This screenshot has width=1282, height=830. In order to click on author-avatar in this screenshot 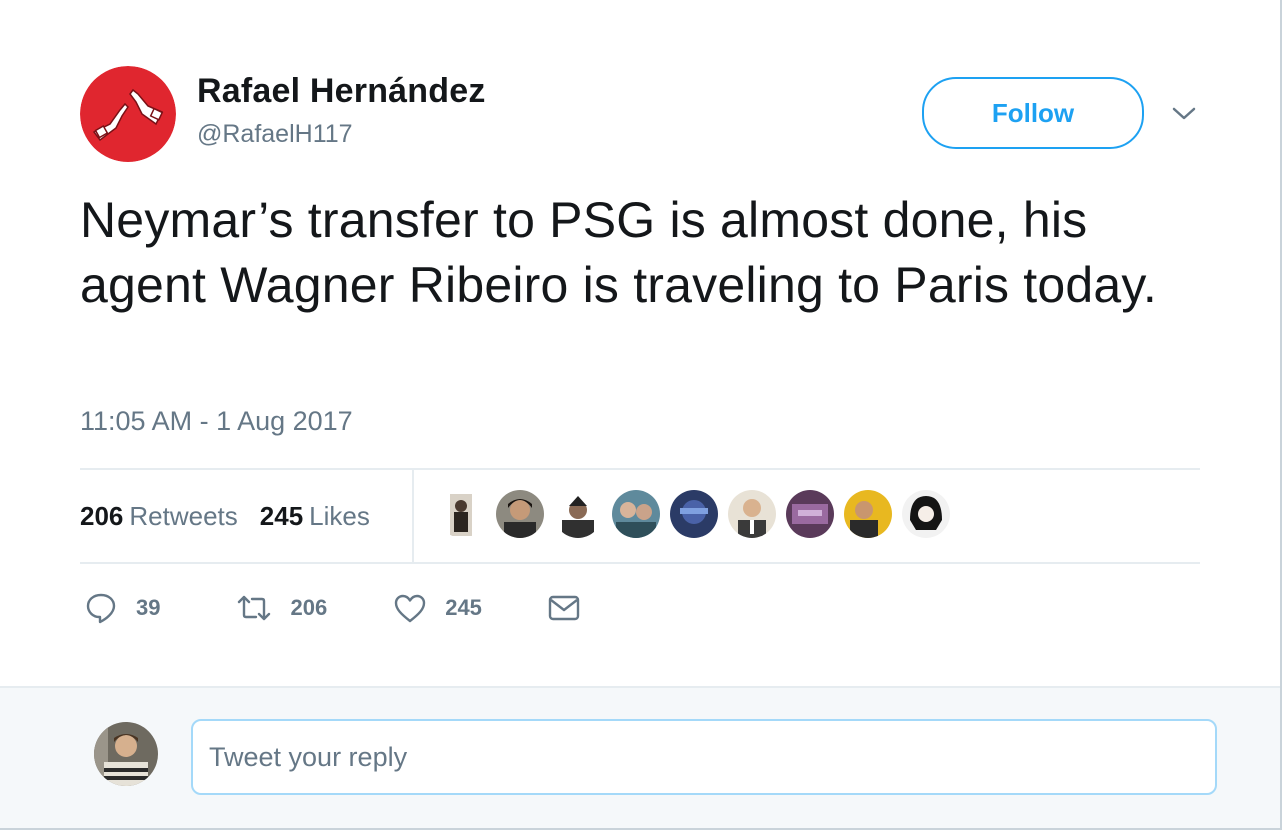, I will do `click(128, 114)`.